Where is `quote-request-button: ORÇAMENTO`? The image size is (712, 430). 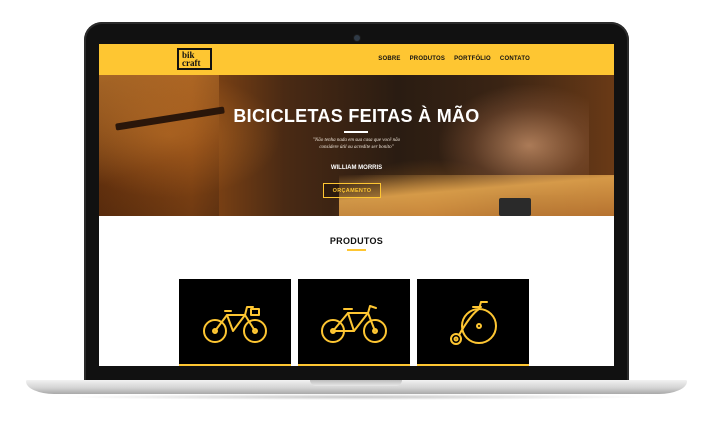
quote-request-button: ORÇAMENTO is located at coordinates (352, 190).